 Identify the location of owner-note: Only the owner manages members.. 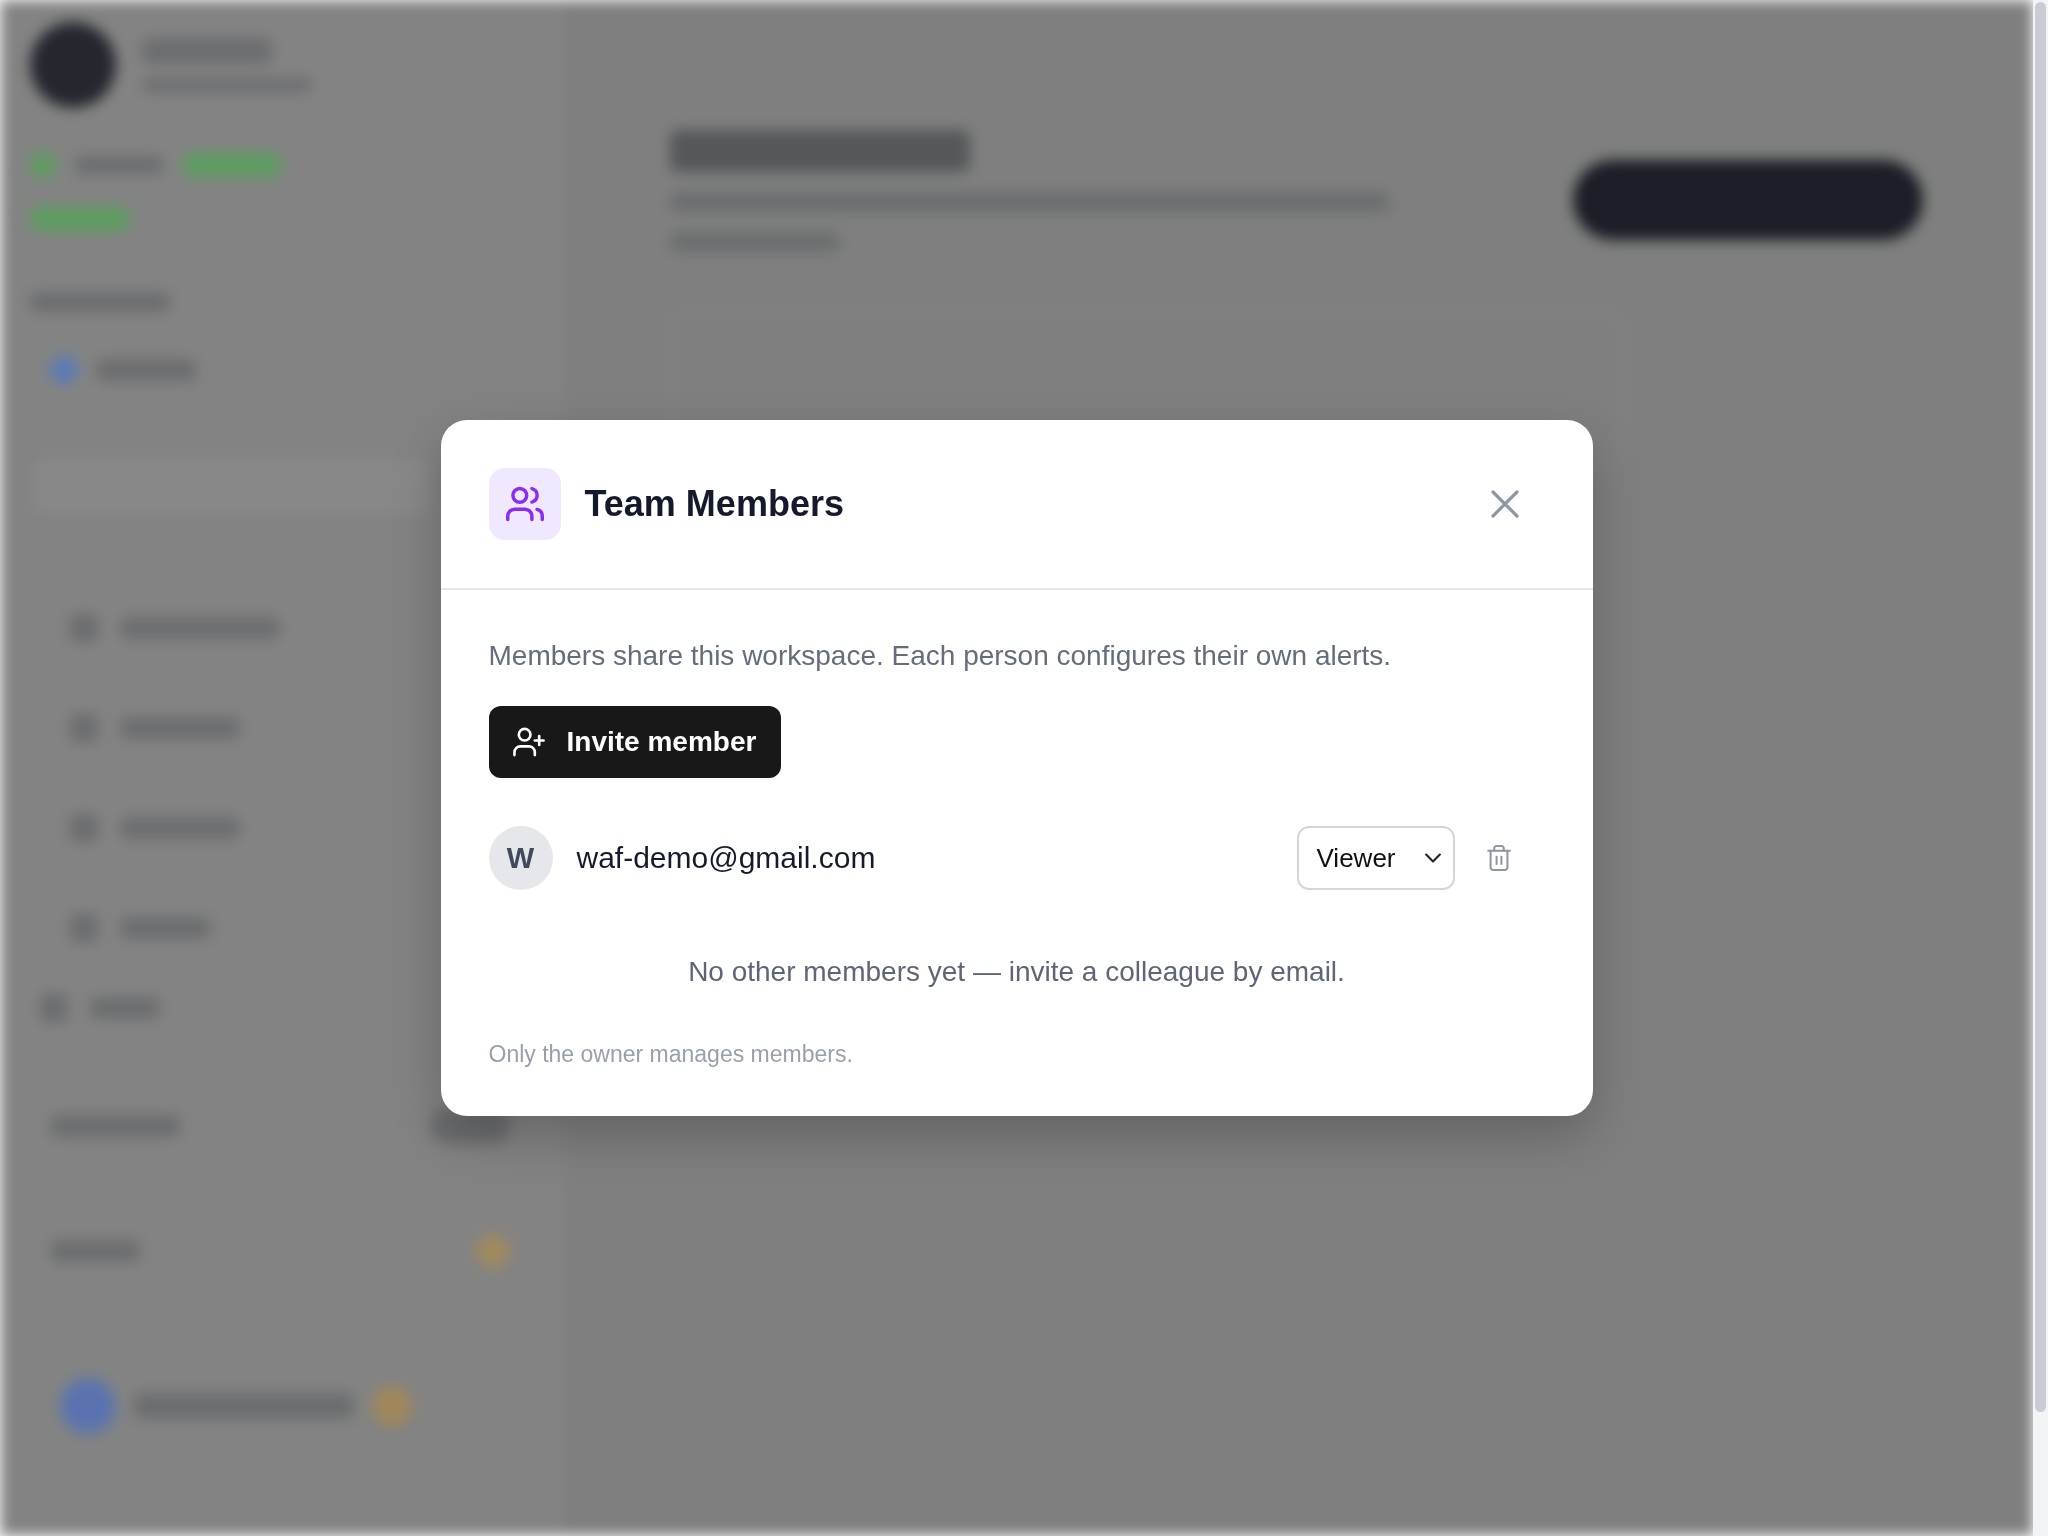
(671, 1054).